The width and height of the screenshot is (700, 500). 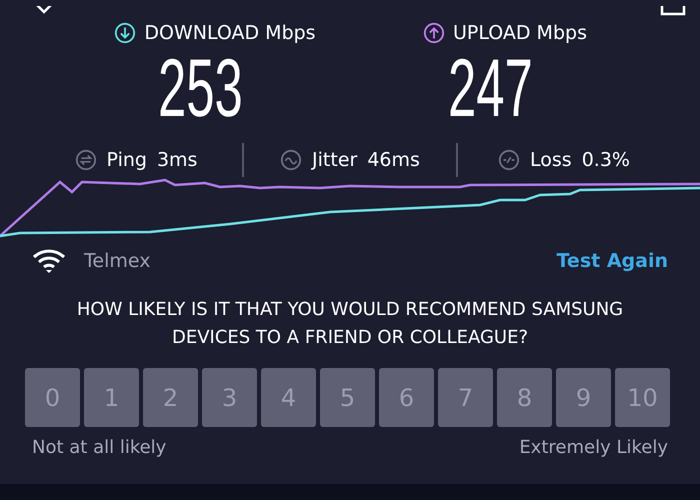 What do you see at coordinates (215, 33) in the screenshot?
I see `download-label: DOWNLOAD Mbps` at bounding box center [215, 33].